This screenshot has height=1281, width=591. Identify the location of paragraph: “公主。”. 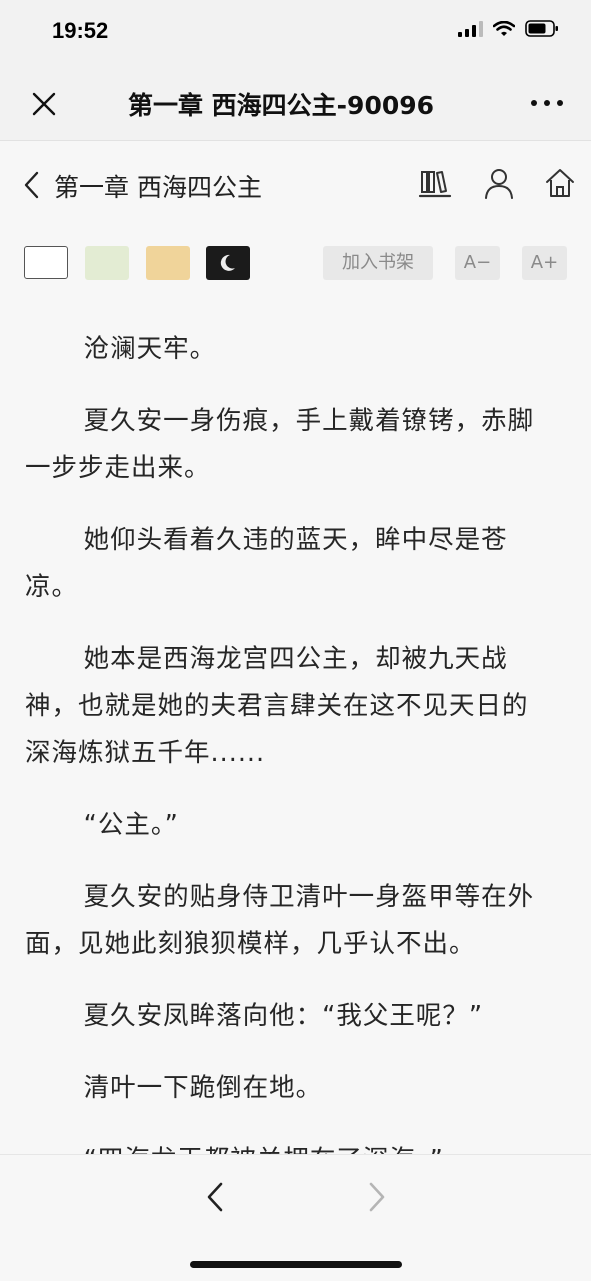
(131, 825).